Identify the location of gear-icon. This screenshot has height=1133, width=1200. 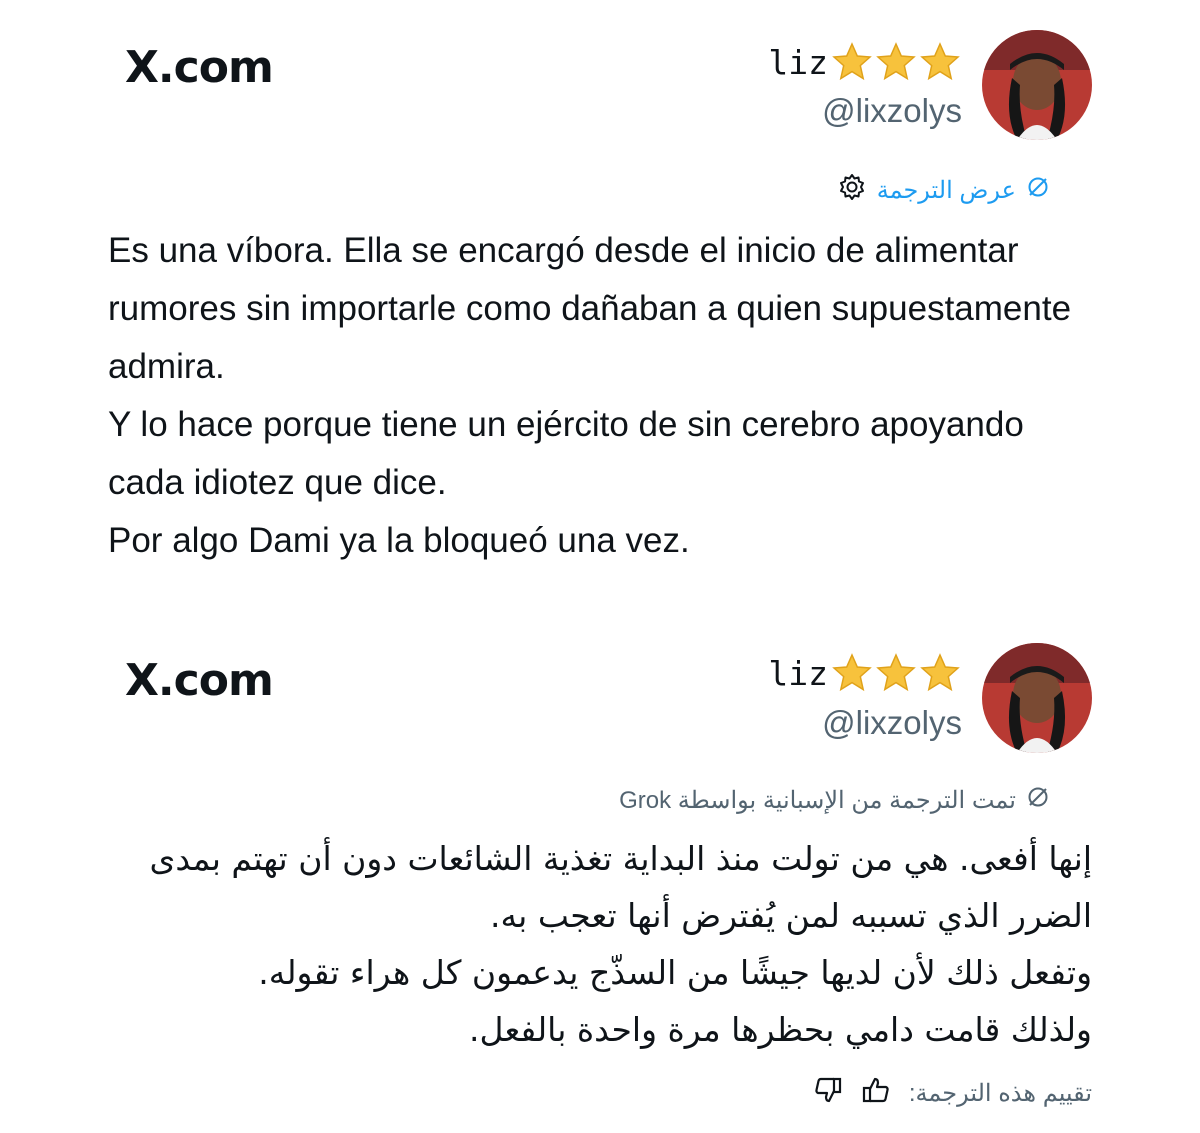
(852, 190).